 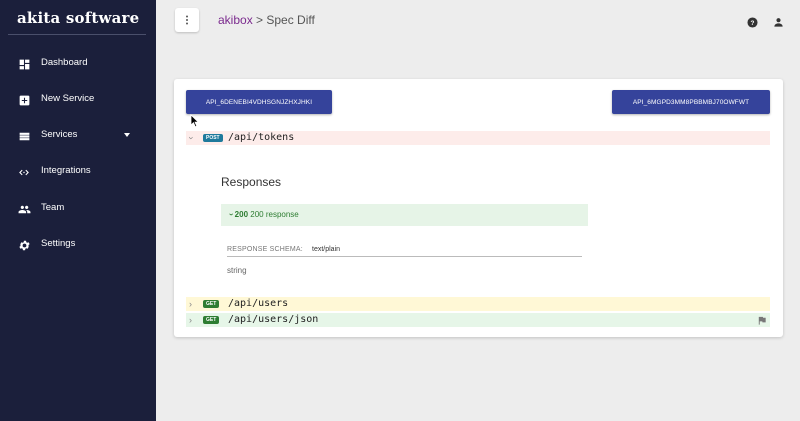 What do you see at coordinates (691, 102) in the screenshot?
I see `right-spec-button: API_6MGPD3MM8PBBMBJ70OWFWT` at bounding box center [691, 102].